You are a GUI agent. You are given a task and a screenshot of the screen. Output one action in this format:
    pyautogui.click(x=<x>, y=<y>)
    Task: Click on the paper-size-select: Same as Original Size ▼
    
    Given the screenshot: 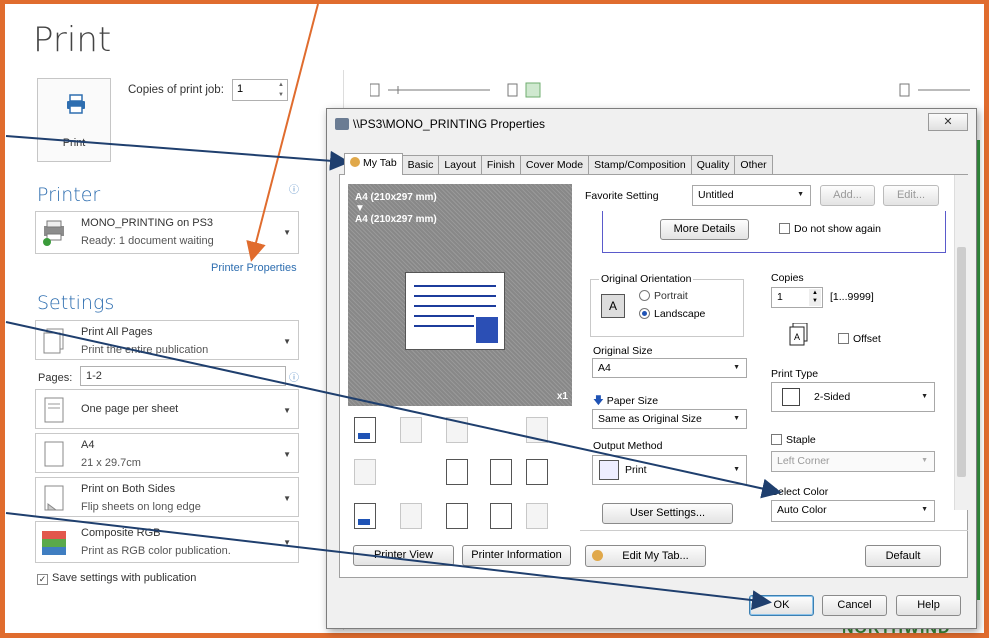 What is the action you would take?
    pyautogui.click(x=669, y=419)
    